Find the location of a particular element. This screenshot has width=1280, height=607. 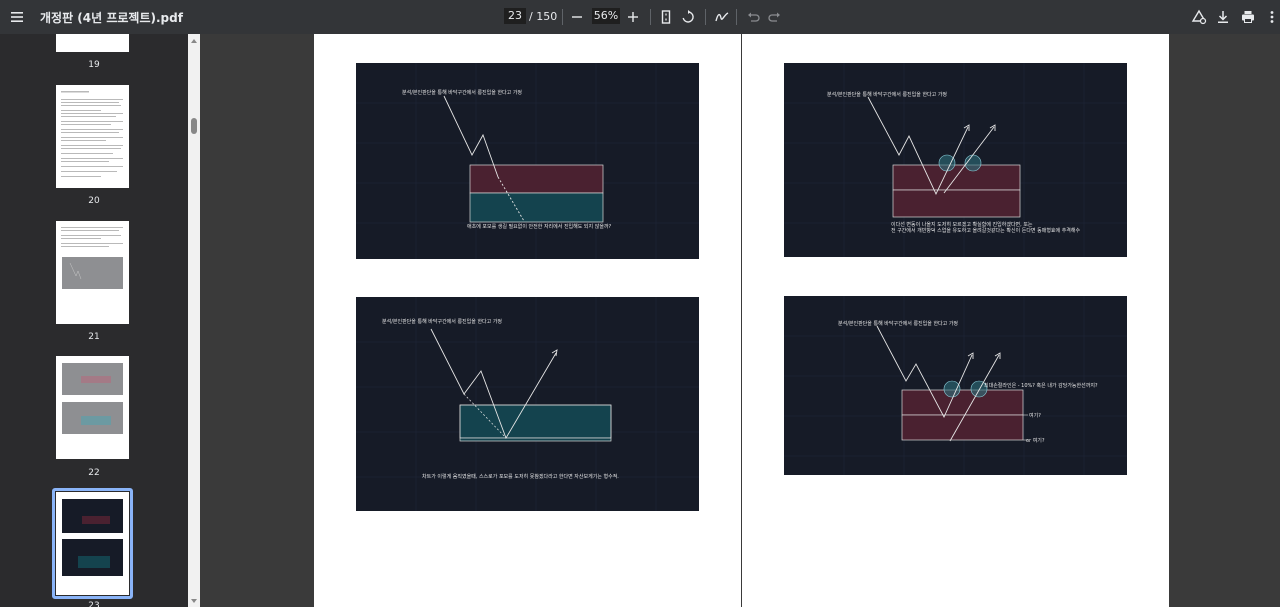

print-icon is located at coordinates (1248, 17).